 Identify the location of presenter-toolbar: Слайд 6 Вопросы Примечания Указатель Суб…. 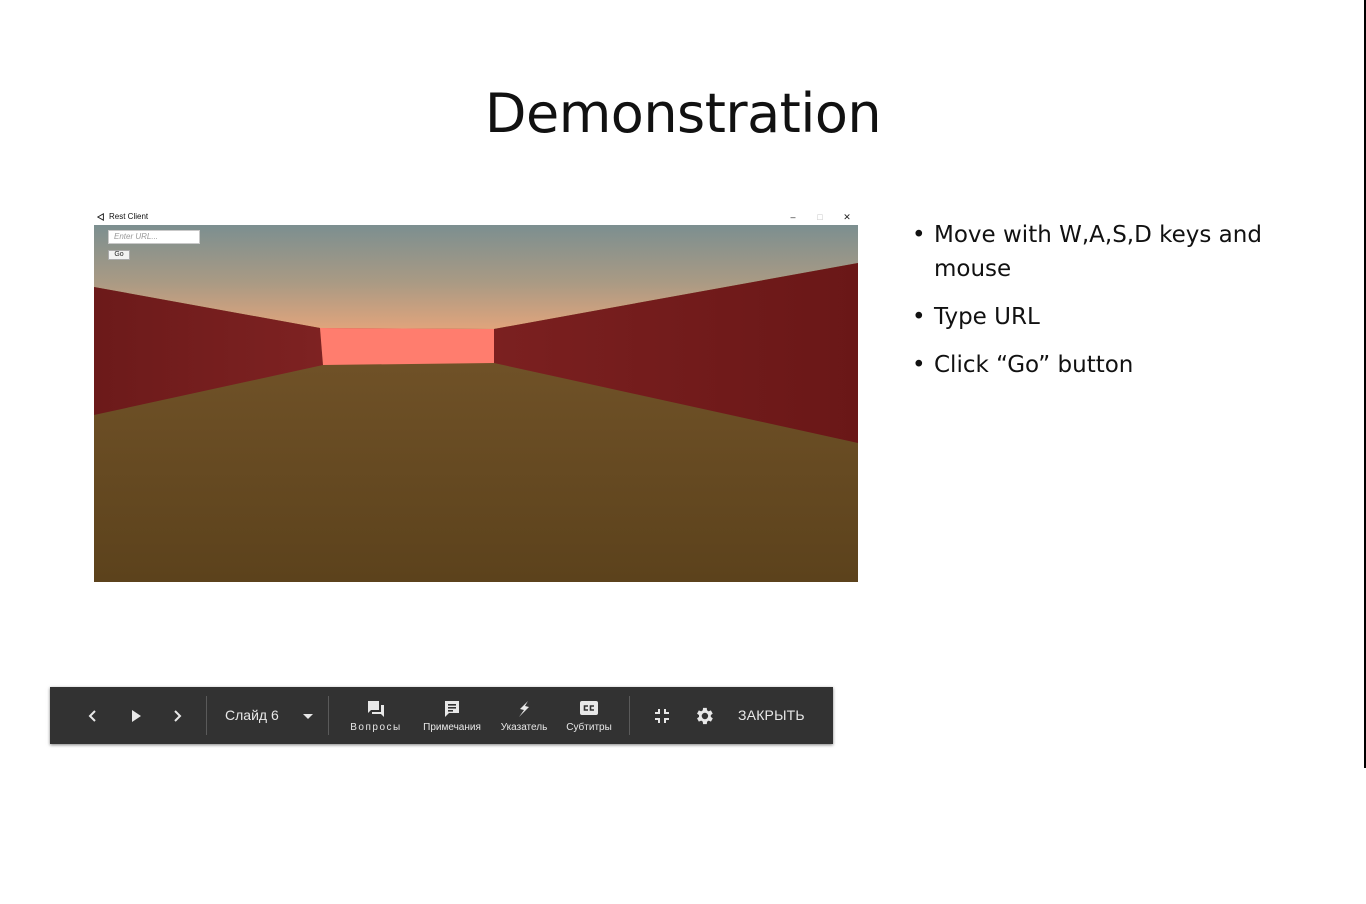
(441, 715).